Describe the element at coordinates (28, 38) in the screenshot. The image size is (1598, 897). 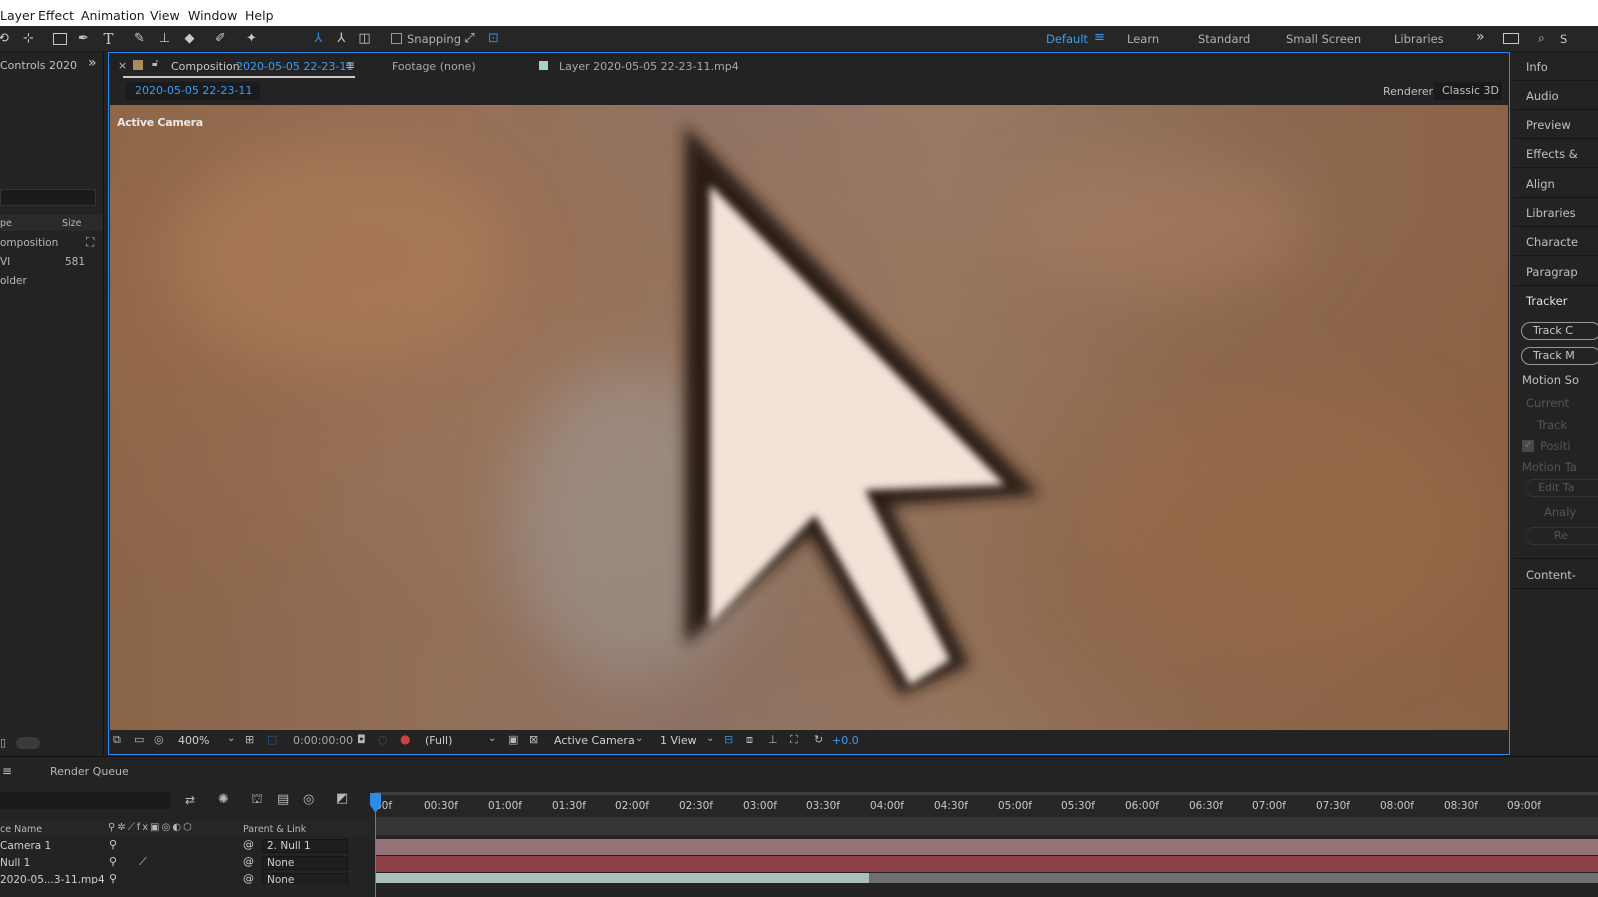
I see `pan-behind-tool-icon: ⊹` at that location.